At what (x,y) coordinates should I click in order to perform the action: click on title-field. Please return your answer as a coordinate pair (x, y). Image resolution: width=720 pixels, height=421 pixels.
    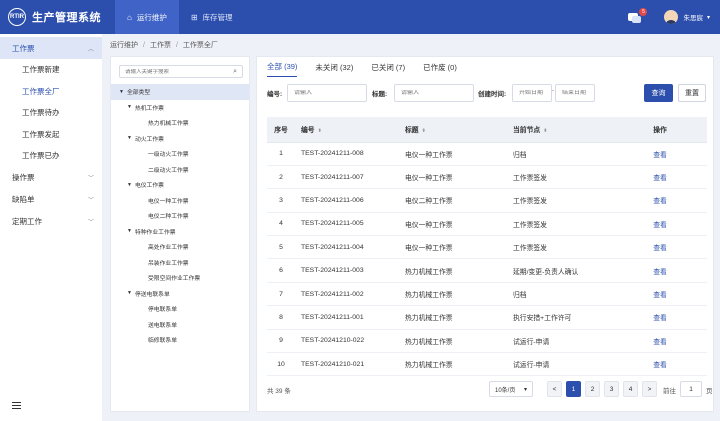
    Looking at the image, I should click on (434, 93).